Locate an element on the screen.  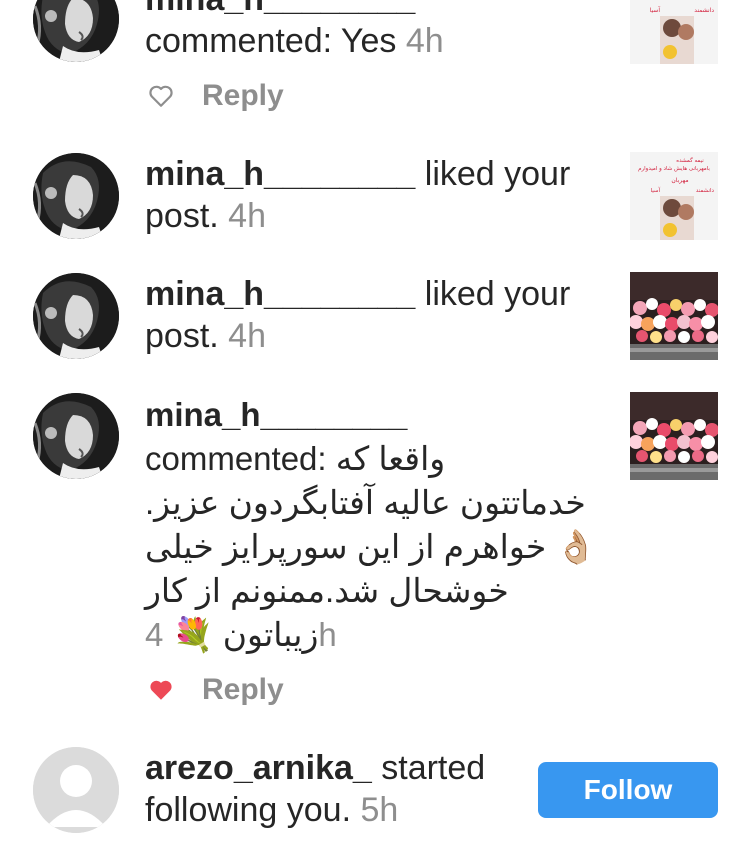
default-avatar-icon is located at coordinates (76, 790).